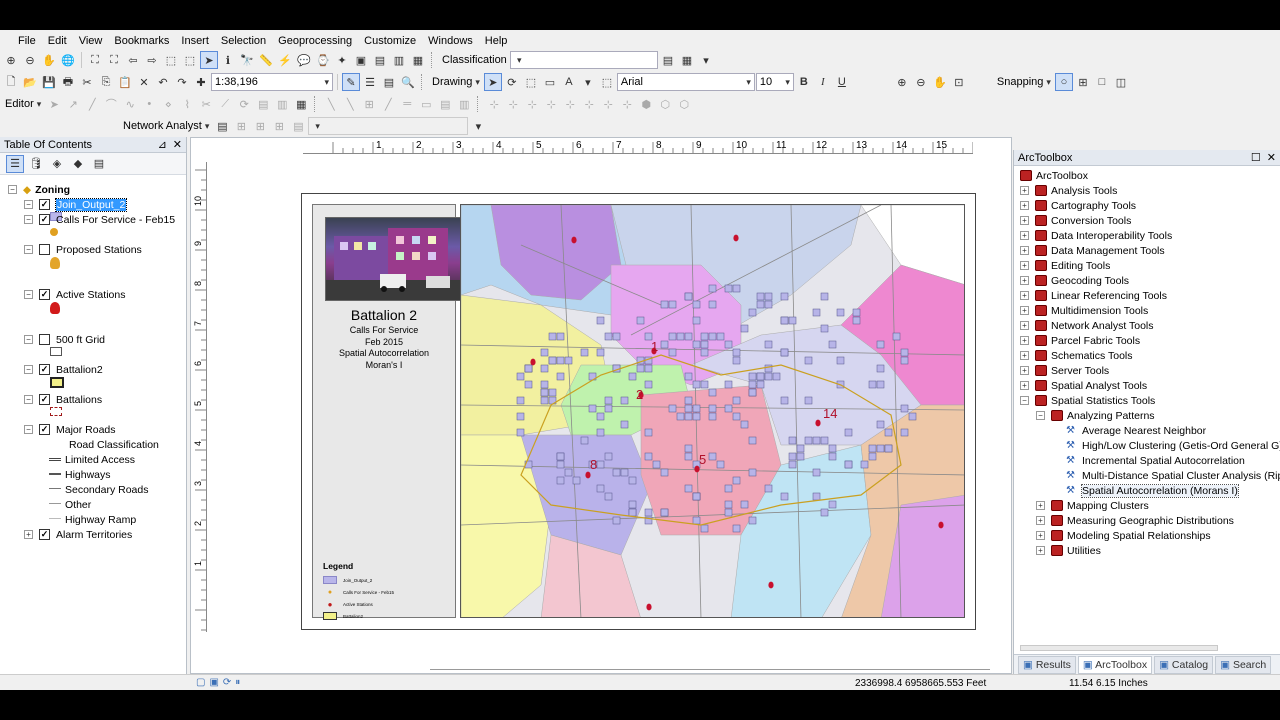  I want to click on layout-zoom-out-icon: ⊖, so click(921, 82).